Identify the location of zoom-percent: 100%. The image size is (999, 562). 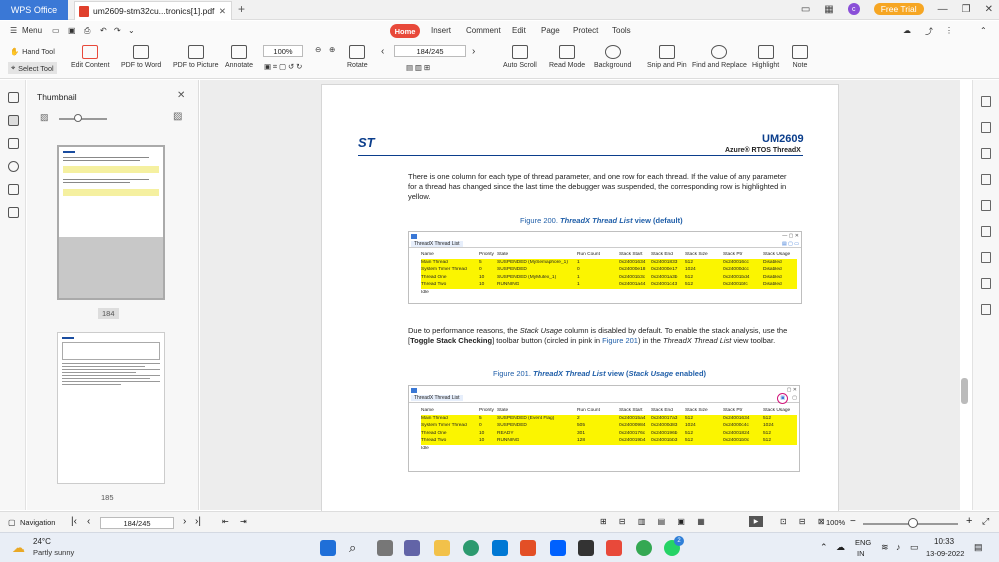
(835, 522).